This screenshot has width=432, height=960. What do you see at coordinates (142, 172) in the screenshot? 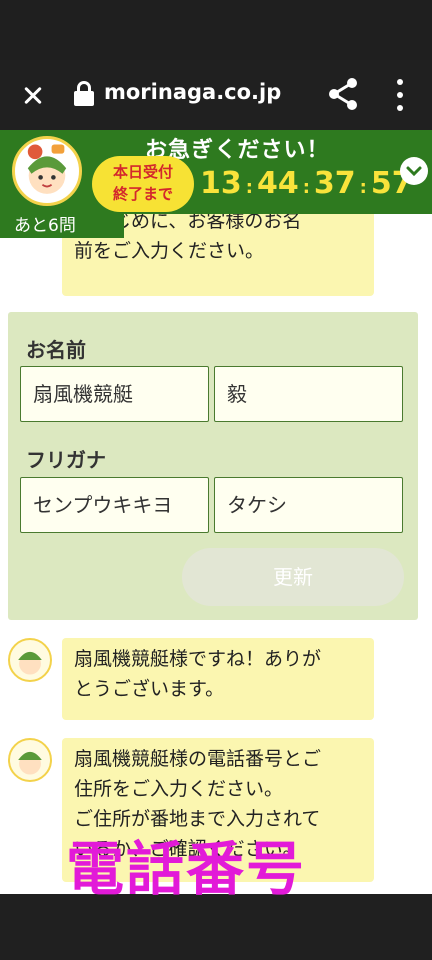
I see `deadline-line1: 本日受付` at bounding box center [142, 172].